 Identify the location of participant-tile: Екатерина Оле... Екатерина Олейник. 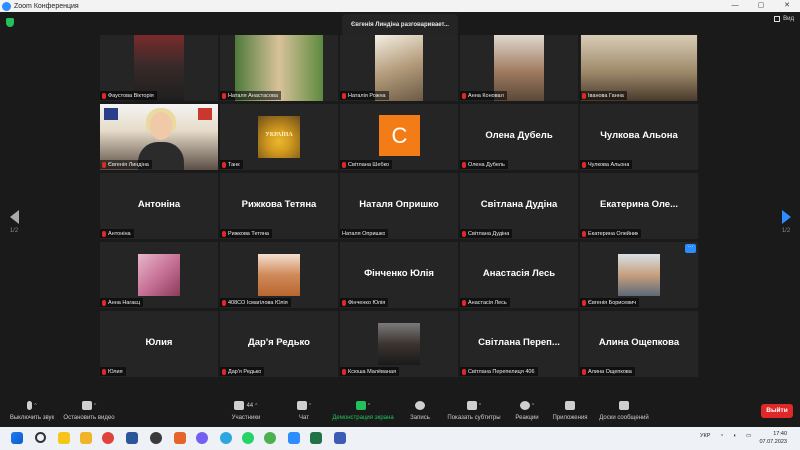
(639, 206).